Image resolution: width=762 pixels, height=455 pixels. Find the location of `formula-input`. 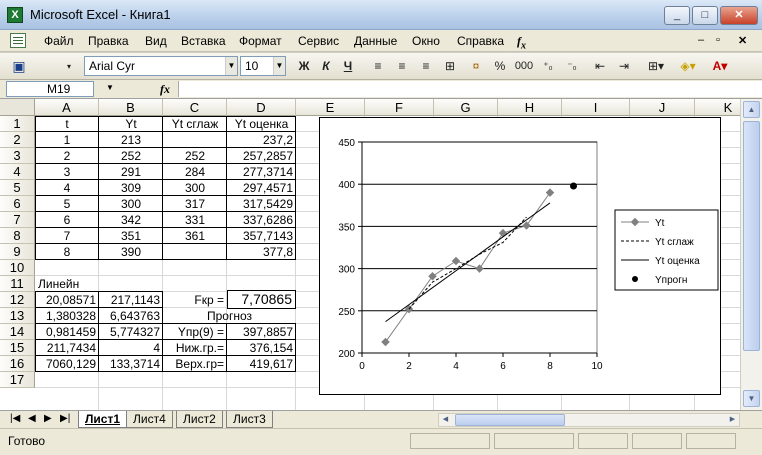

formula-input is located at coordinates (470, 89).